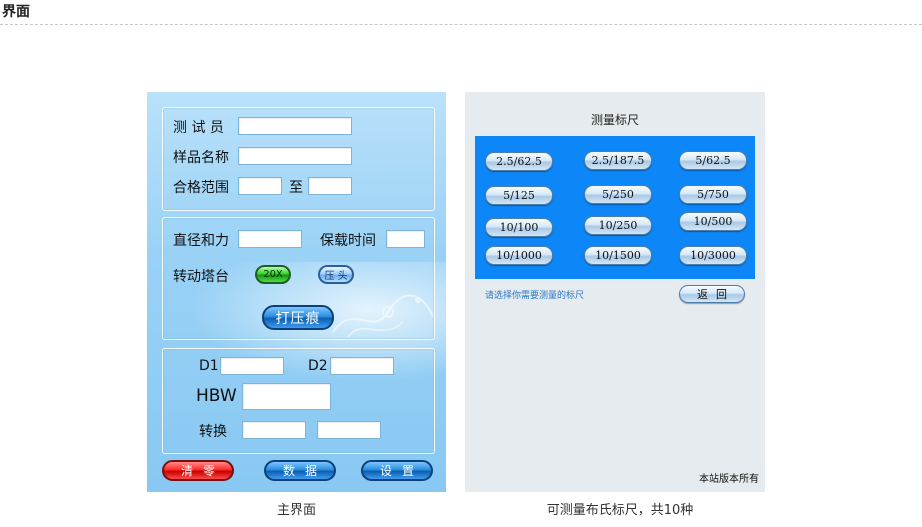  What do you see at coordinates (618, 194) in the screenshot?
I see `ruler-button-5-250: 5/250` at bounding box center [618, 194].